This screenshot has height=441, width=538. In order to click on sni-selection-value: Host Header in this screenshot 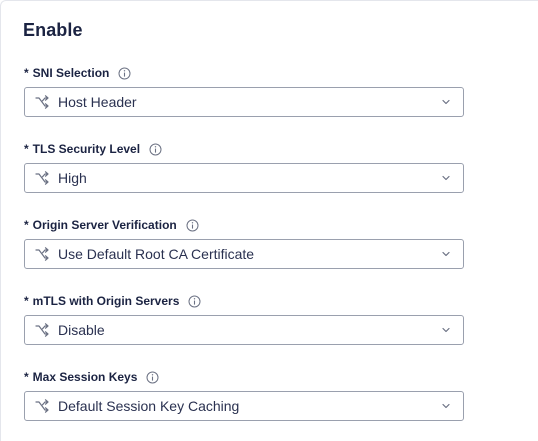, I will do `click(97, 102)`.